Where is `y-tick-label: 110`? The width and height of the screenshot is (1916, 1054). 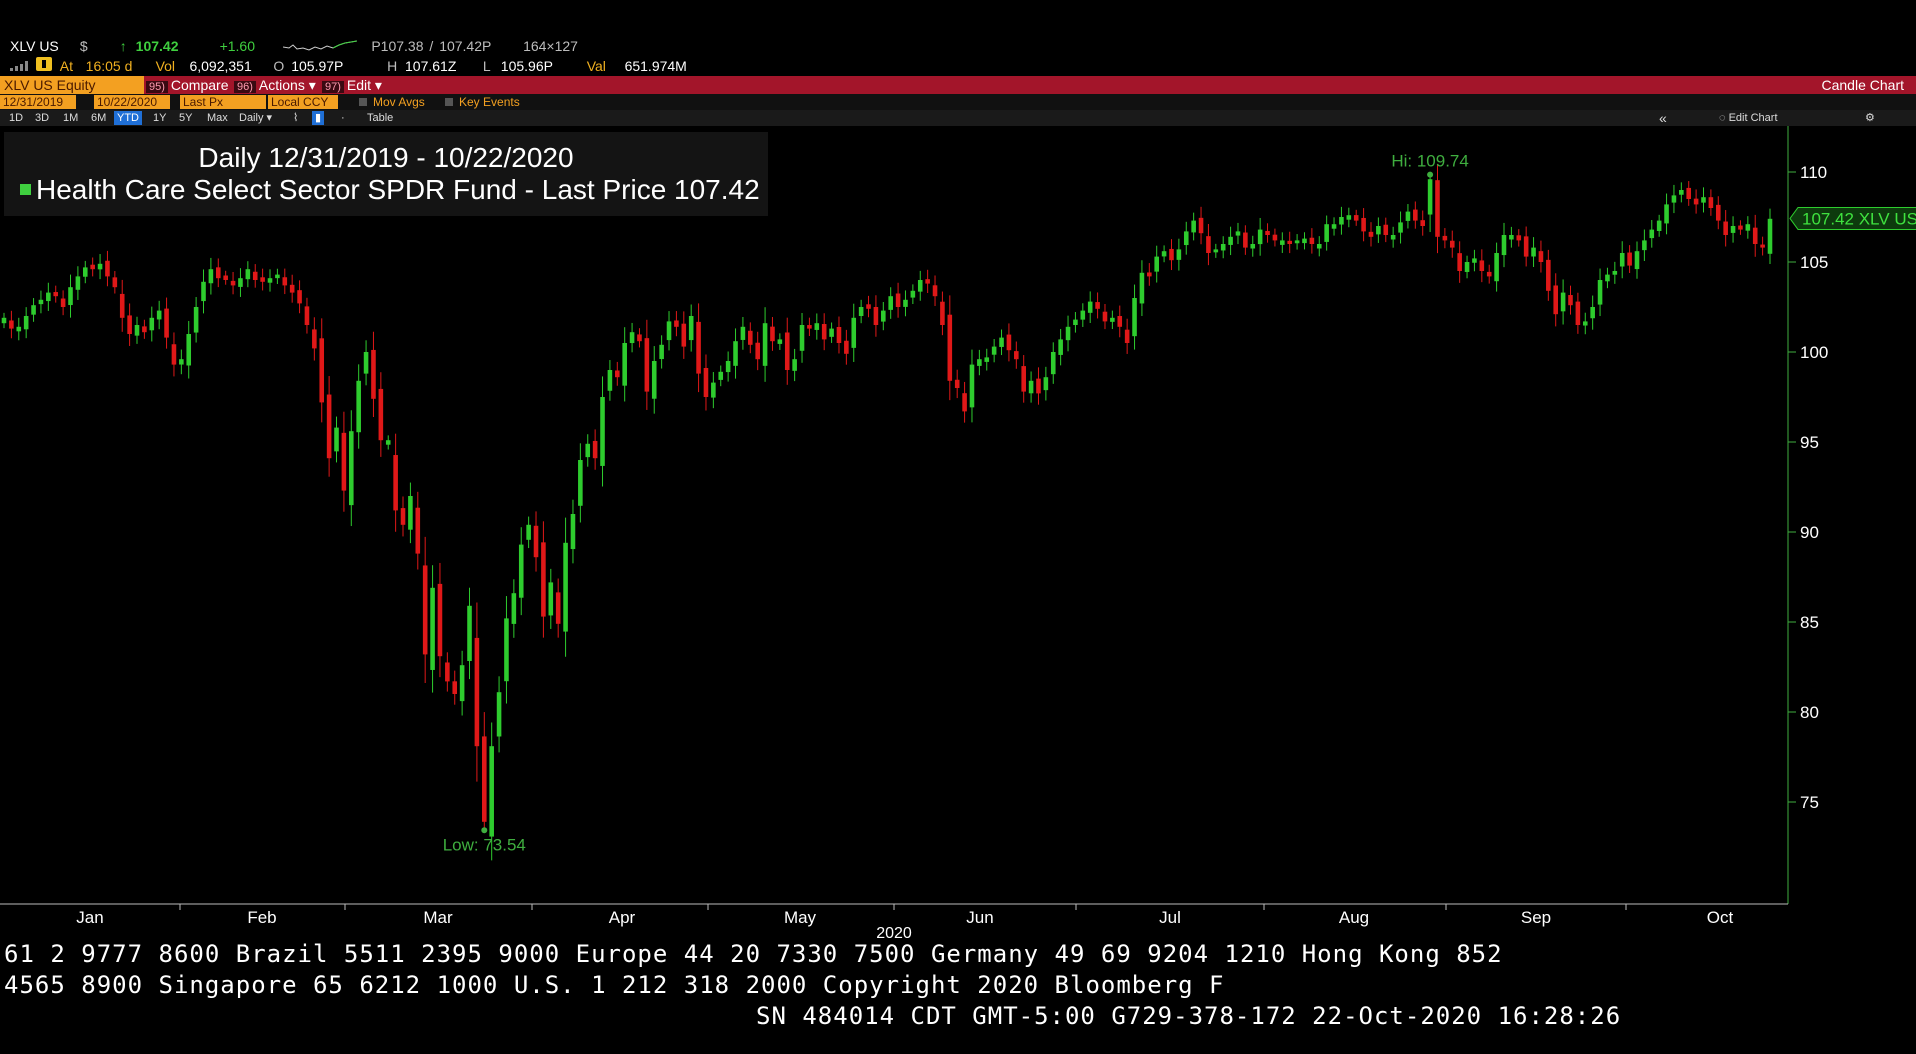 y-tick-label: 110 is located at coordinates (1813, 172).